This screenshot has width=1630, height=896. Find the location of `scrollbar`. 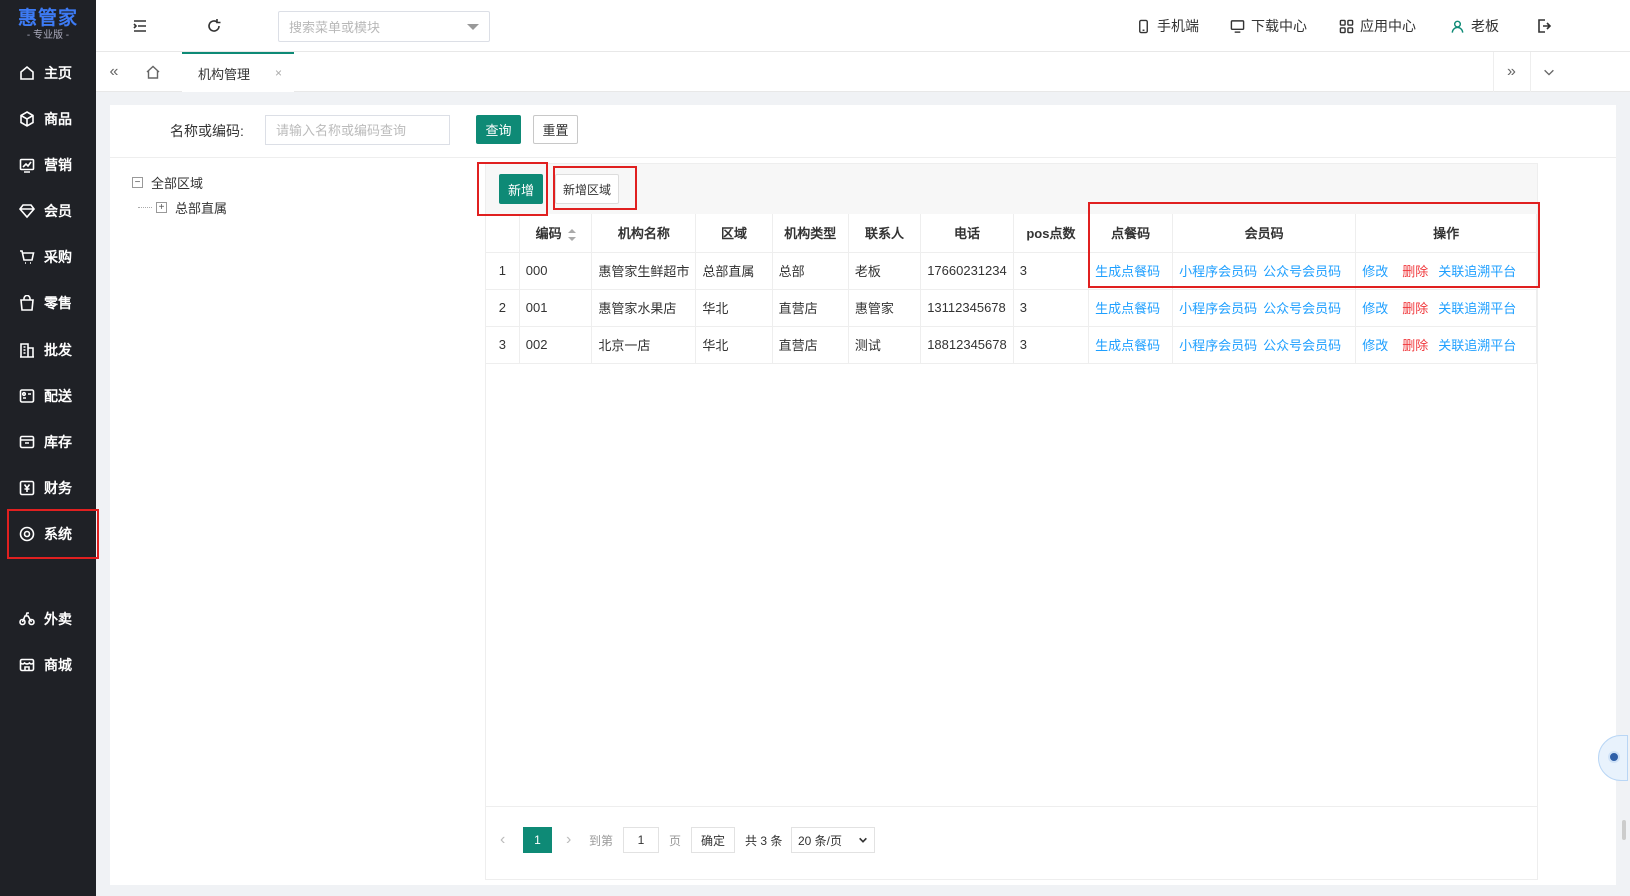

scrollbar is located at coordinates (1624, 830).